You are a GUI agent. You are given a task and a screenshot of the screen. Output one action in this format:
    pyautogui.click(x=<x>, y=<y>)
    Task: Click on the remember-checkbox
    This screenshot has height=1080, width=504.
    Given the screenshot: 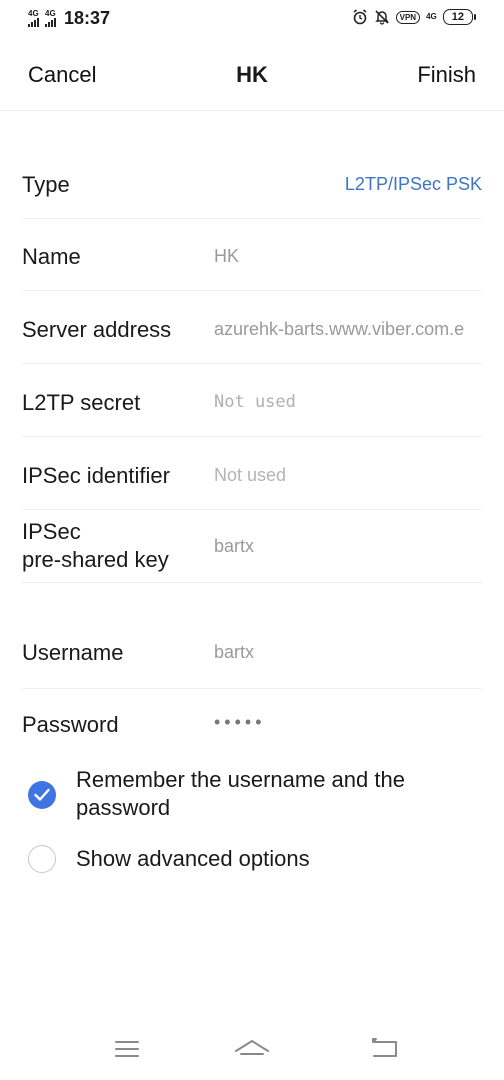 What is the action you would take?
    pyautogui.click(x=42, y=795)
    